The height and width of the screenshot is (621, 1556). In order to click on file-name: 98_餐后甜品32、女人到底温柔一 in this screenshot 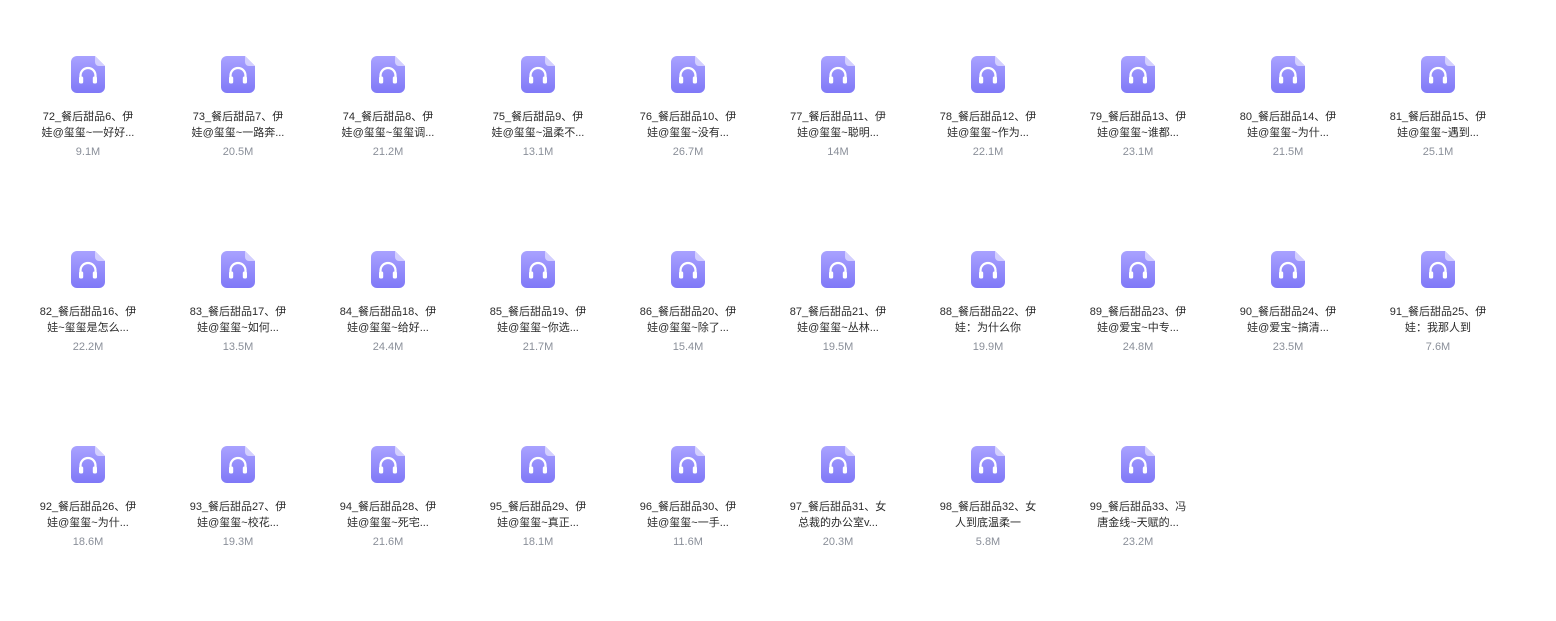, I will do `click(988, 515)`.